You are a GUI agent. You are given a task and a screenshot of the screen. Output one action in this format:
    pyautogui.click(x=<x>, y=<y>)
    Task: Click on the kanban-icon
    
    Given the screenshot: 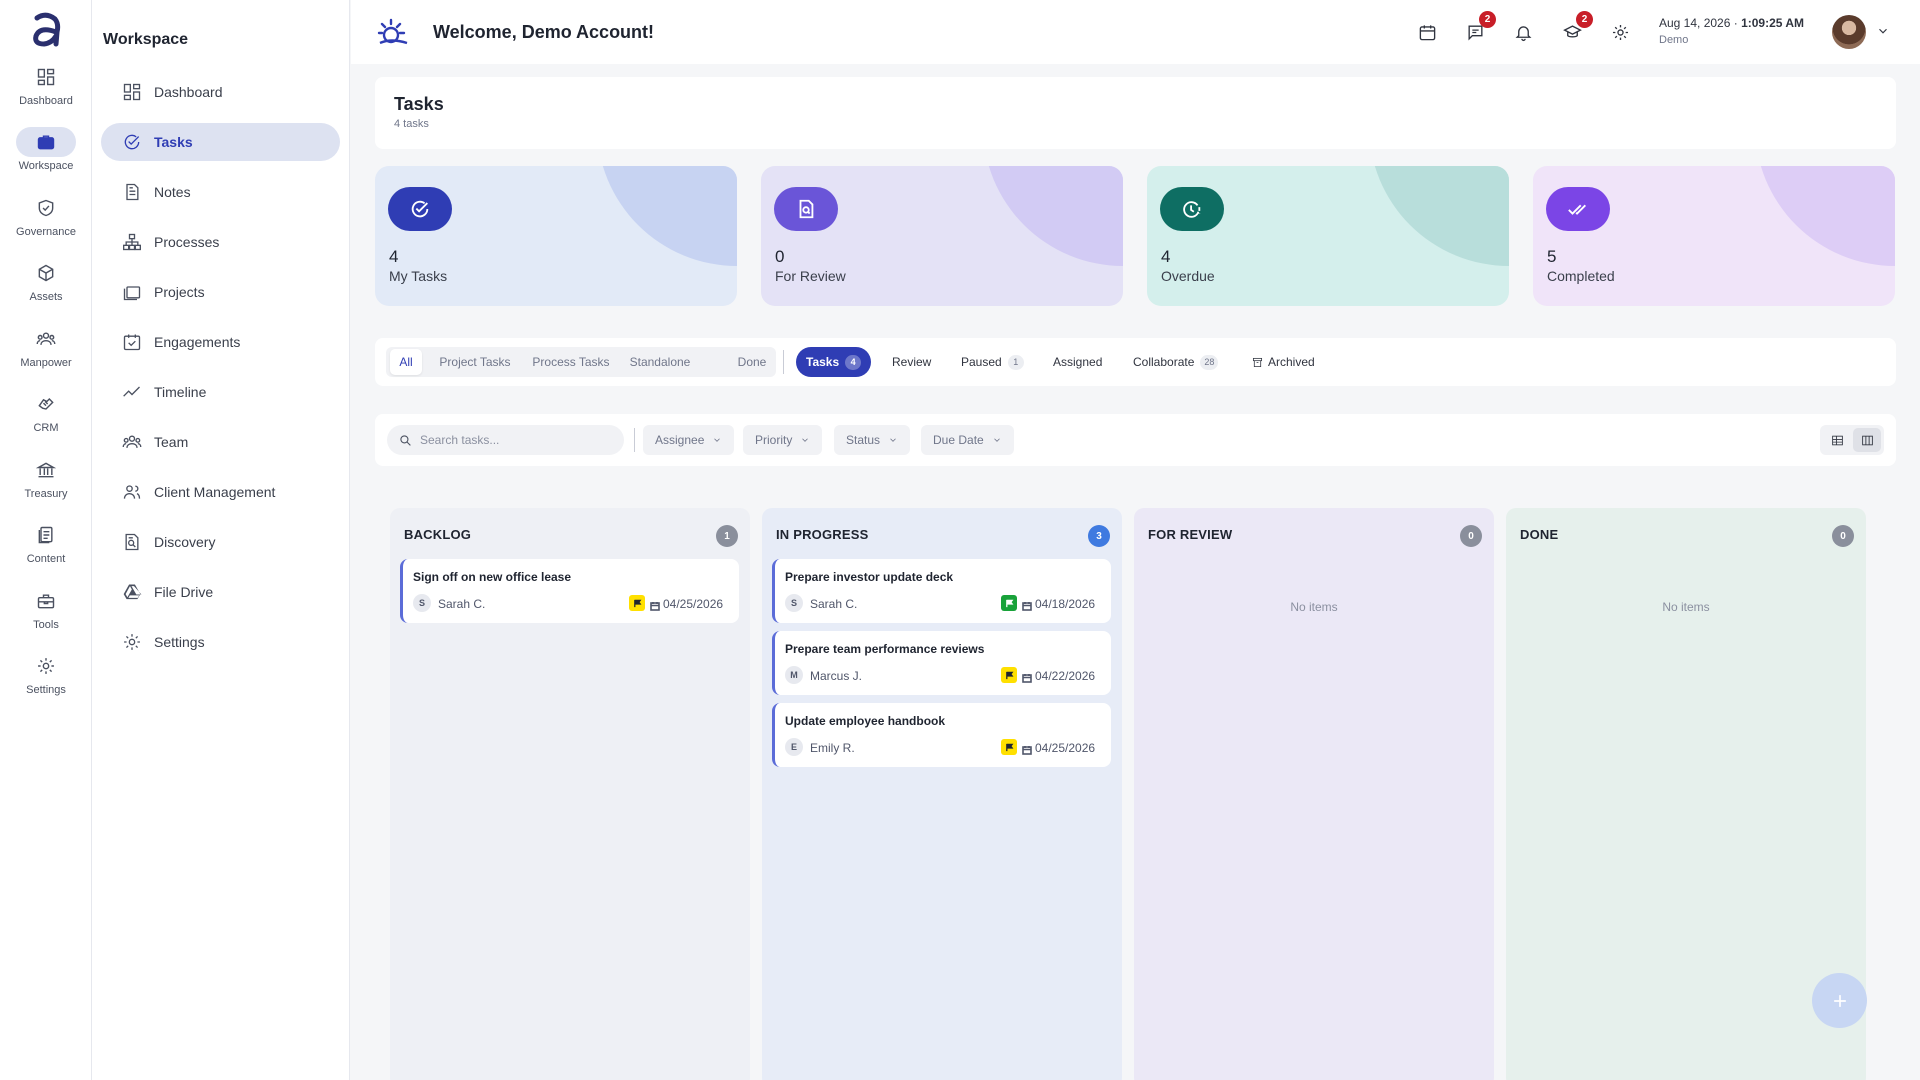 What is the action you would take?
    pyautogui.click(x=1867, y=440)
    